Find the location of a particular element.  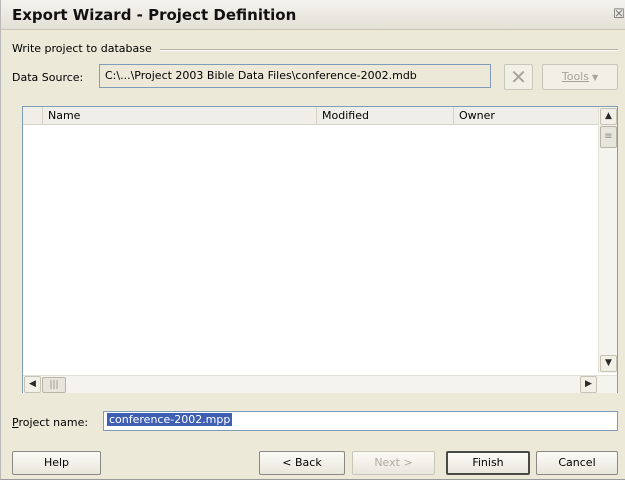

next-button-label: Next > is located at coordinates (393, 462).